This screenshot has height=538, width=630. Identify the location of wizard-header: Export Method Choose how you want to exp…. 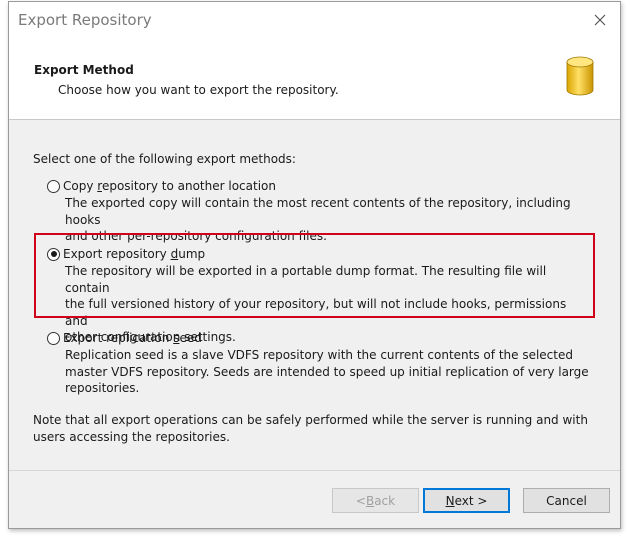
(314, 79).